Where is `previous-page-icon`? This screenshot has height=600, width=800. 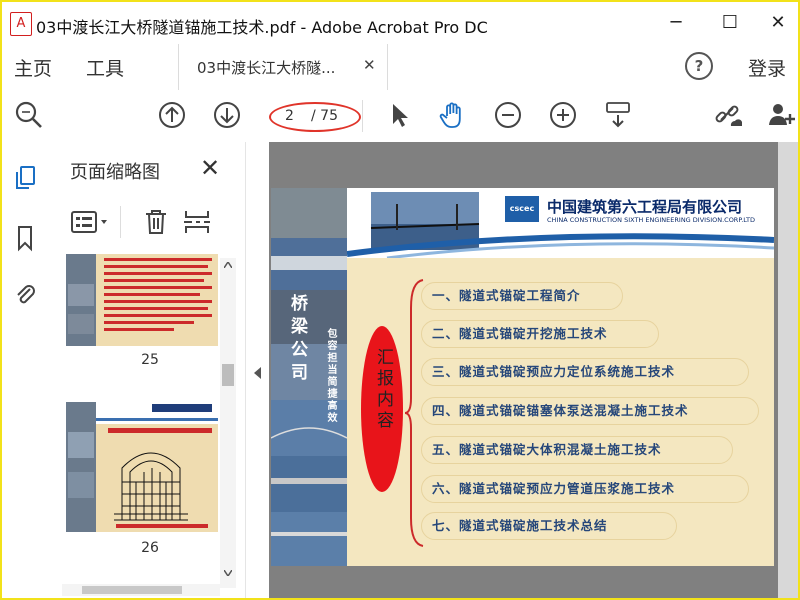 previous-page-icon is located at coordinates (172, 115).